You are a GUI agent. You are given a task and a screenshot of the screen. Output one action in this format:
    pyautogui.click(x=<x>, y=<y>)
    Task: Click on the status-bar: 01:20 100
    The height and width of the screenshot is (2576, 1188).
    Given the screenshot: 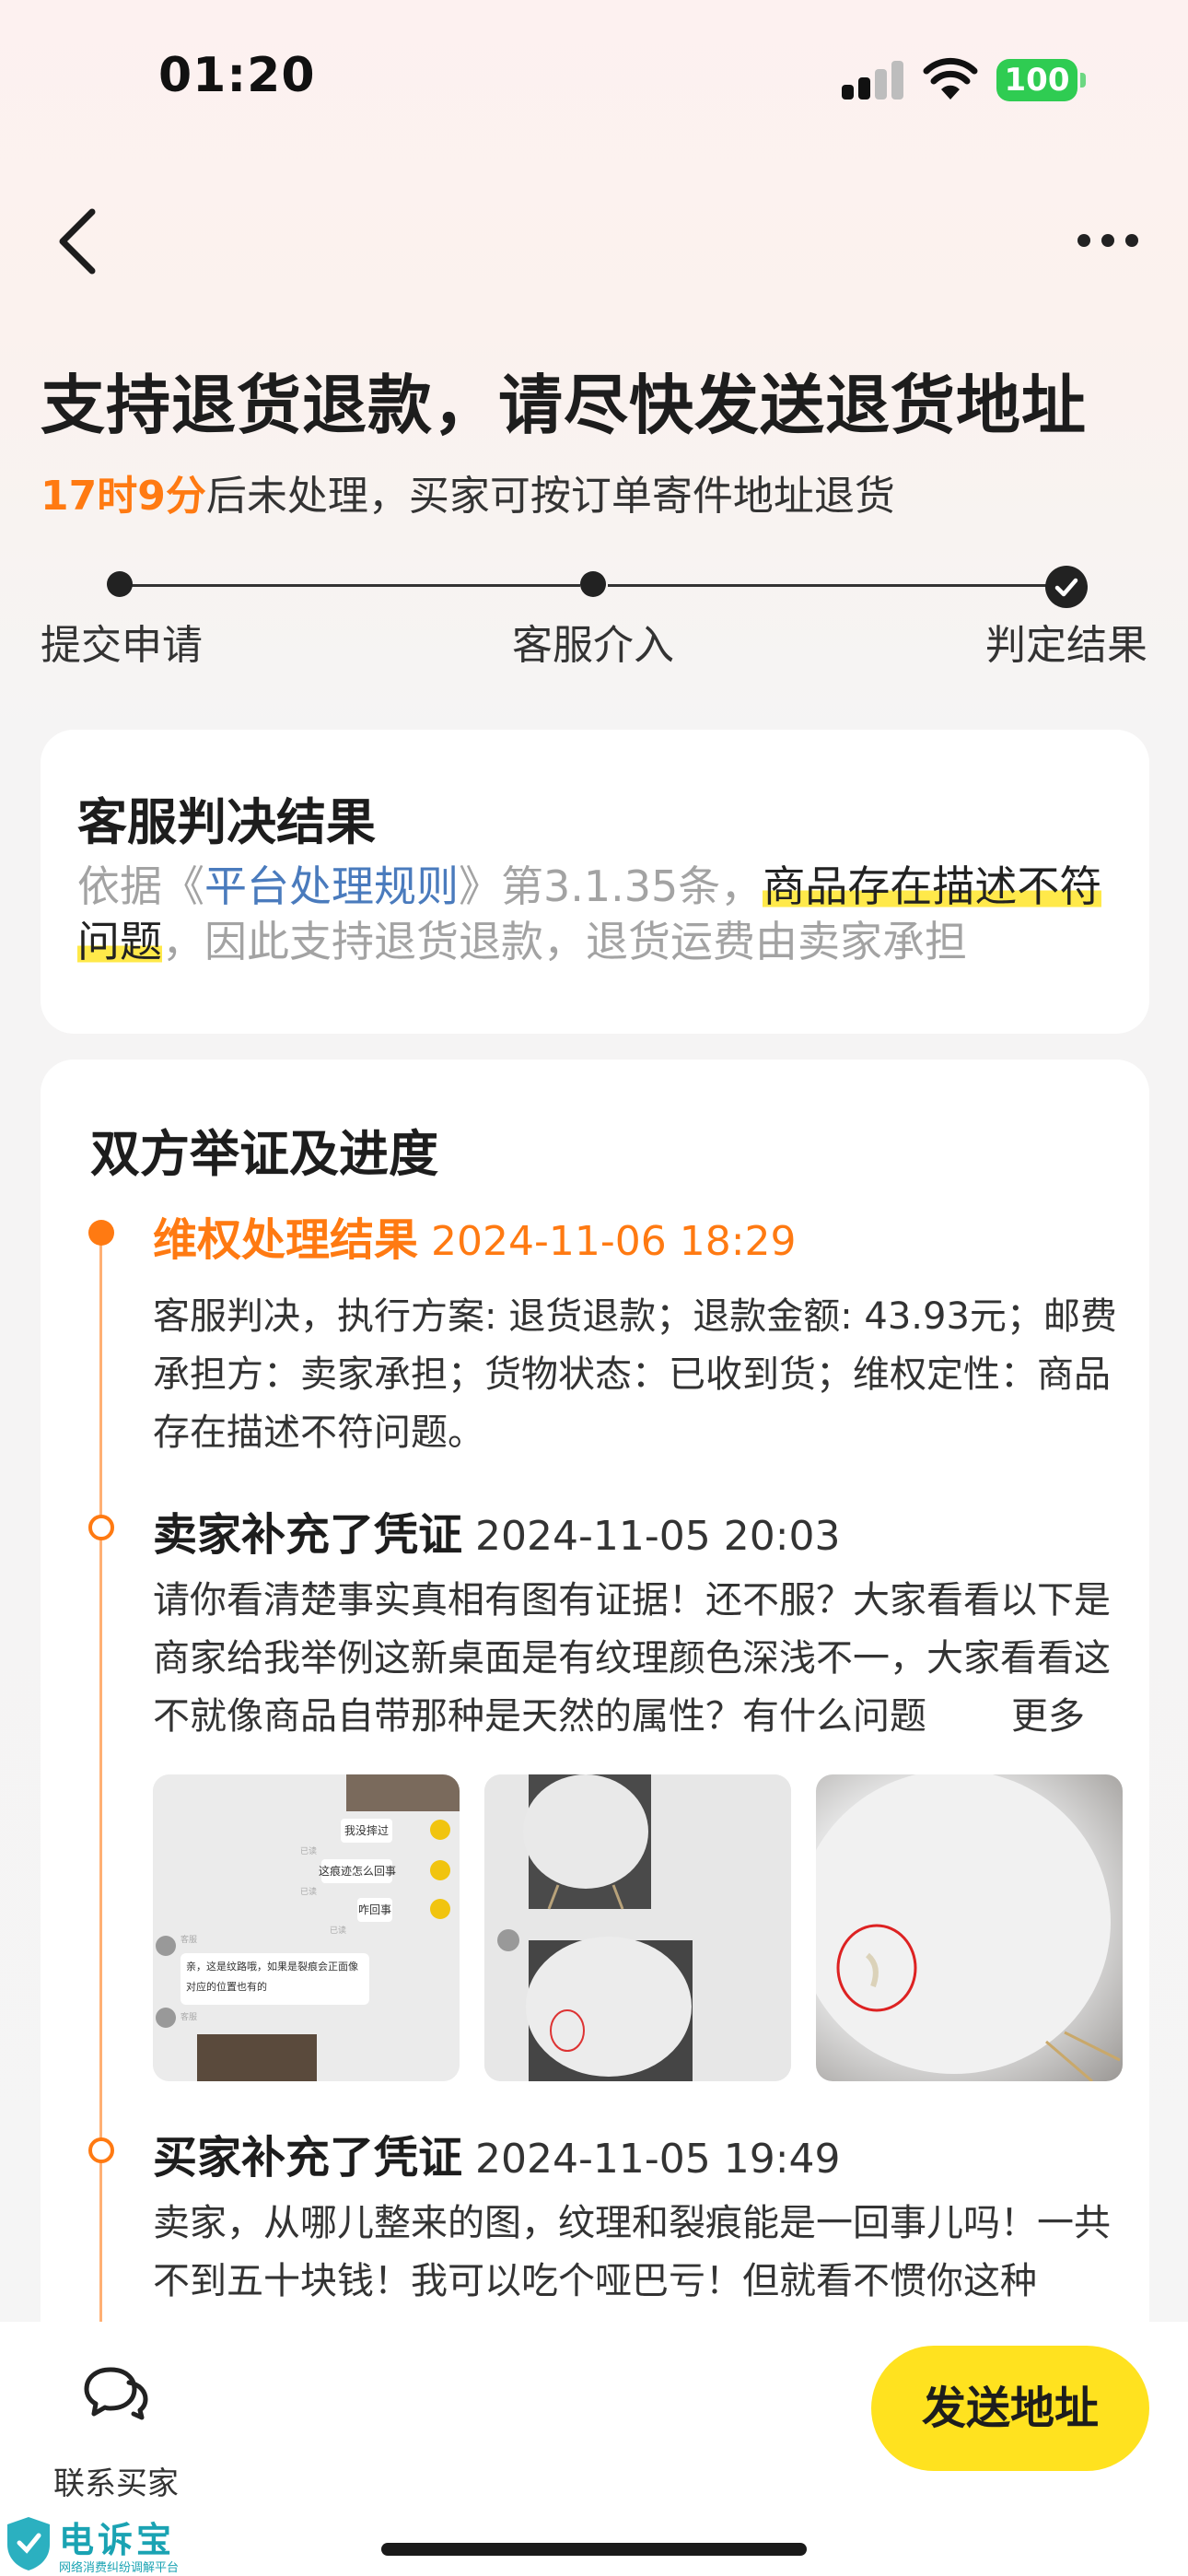 What is the action you would take?
    pyautogui.click(x=594, y=69)
    